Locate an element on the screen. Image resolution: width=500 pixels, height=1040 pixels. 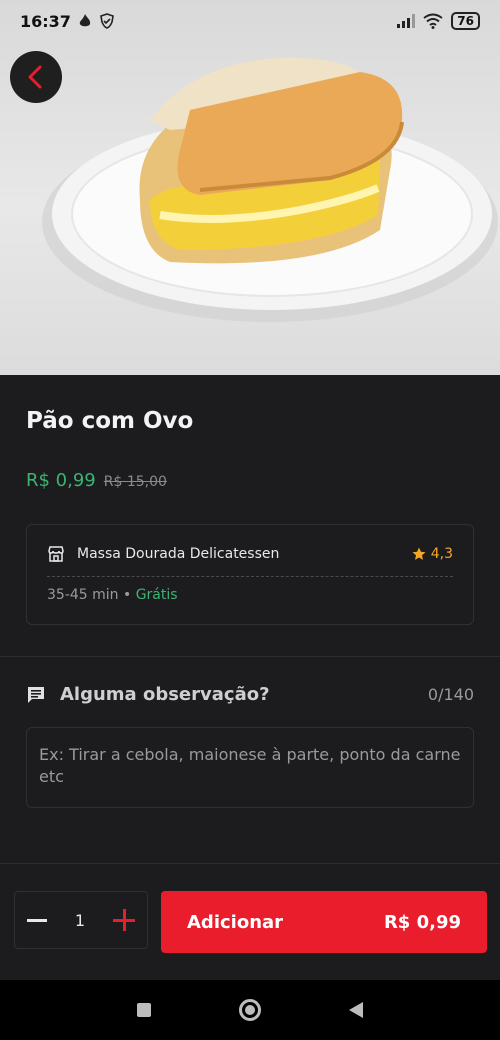
store-rating: 4,3 is located at coordinates (432, 554).